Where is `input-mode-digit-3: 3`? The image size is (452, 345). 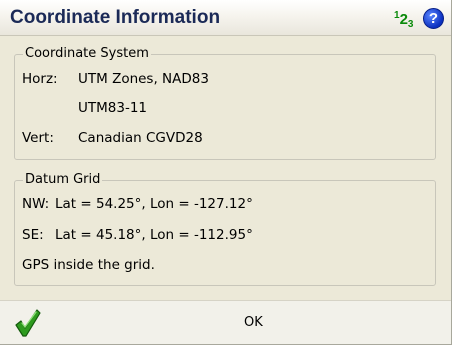 input-mode-digit-3: 3 is located at coordinates (410, 24).